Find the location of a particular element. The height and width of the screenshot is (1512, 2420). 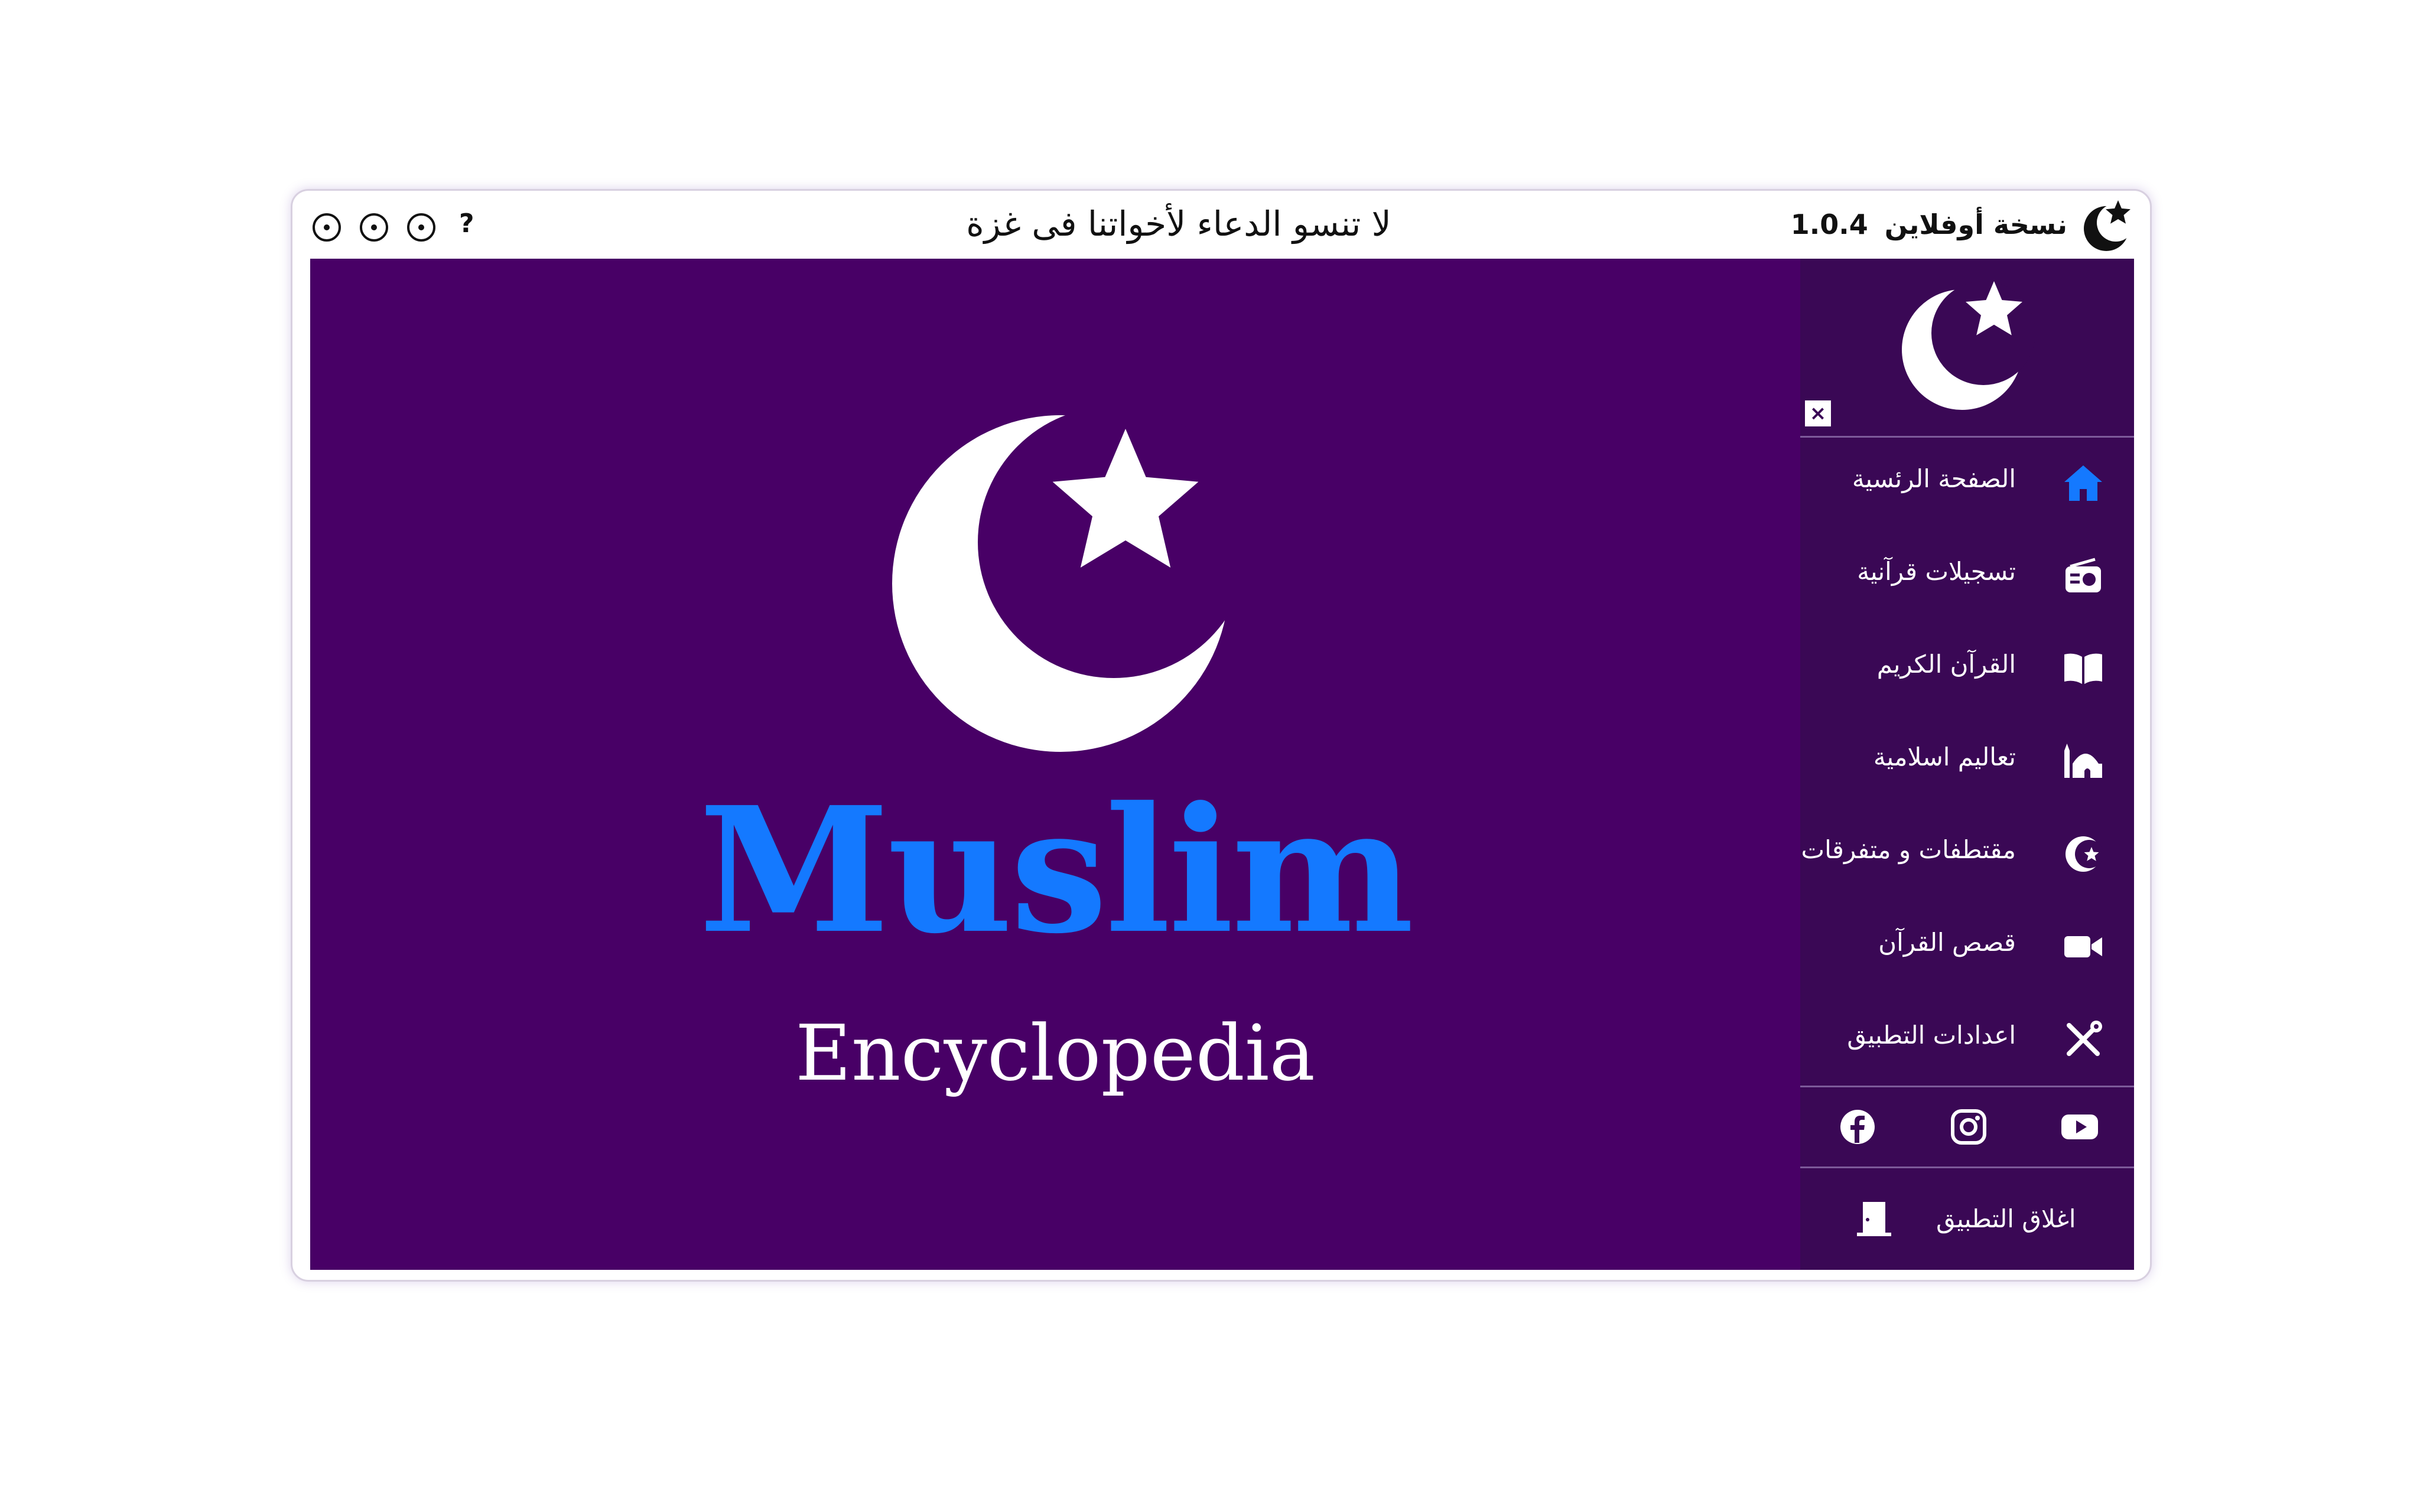

youtube-icon is located at coordinates (2079, 1126).